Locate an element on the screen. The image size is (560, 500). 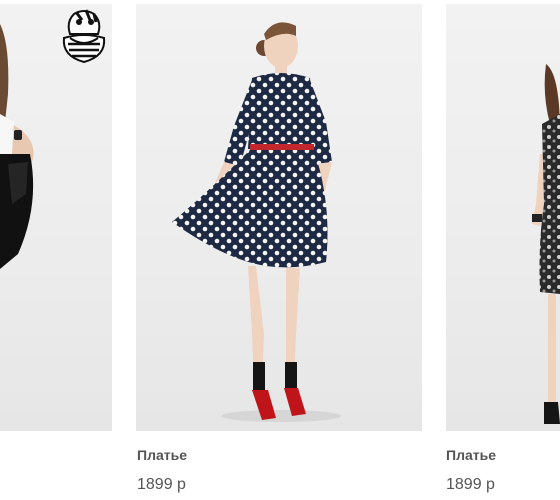
woman-black-dress-photo is located at coordinates (17, 146).